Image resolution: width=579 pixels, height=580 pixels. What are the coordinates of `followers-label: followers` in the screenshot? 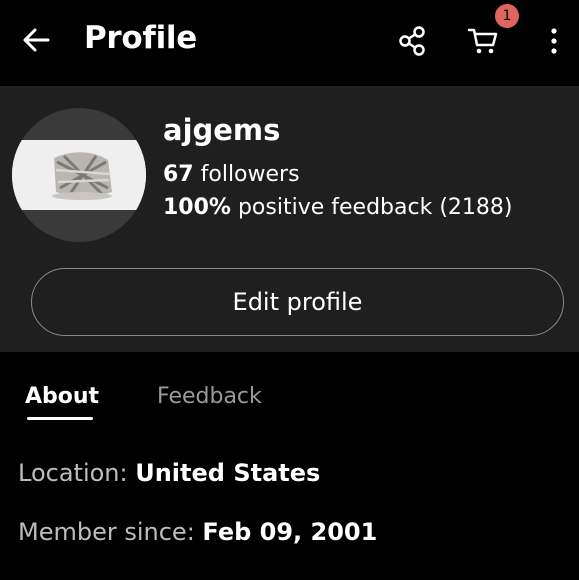 It's located at (250, 174).